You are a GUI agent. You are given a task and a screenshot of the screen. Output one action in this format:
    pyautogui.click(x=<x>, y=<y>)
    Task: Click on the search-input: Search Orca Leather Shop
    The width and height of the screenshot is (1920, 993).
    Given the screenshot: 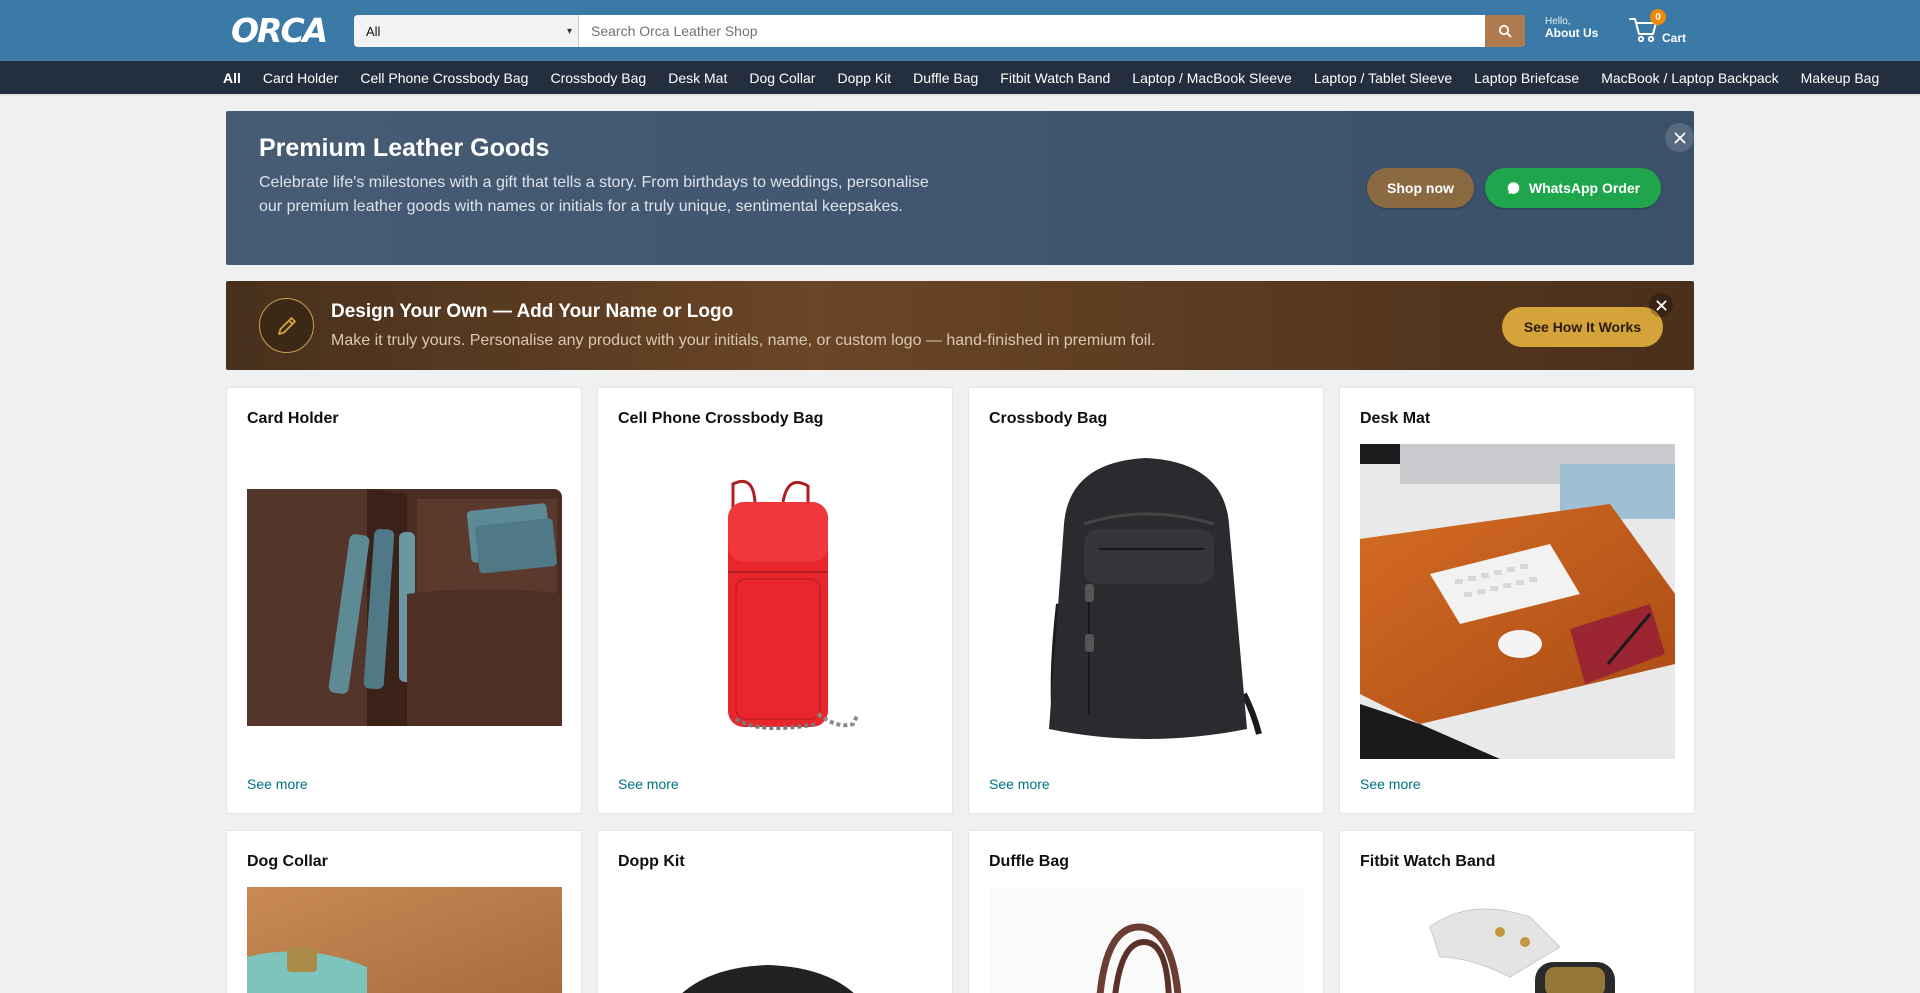 What is the action you would take?
    pyautogui.click(x=1032, y=31)
    